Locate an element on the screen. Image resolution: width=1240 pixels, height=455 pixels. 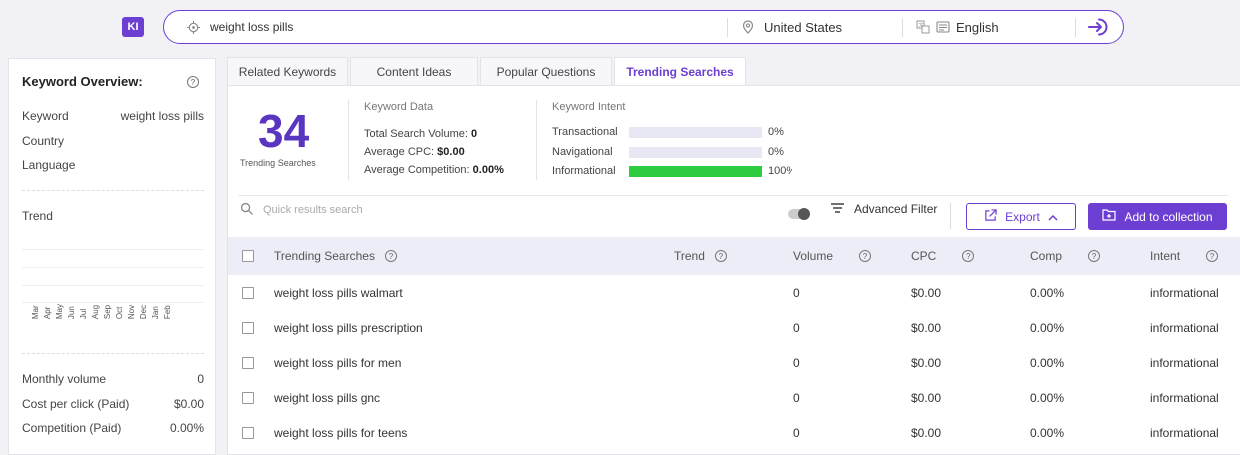
col-intent: Intent ? is located at coordinates (1184, 256).